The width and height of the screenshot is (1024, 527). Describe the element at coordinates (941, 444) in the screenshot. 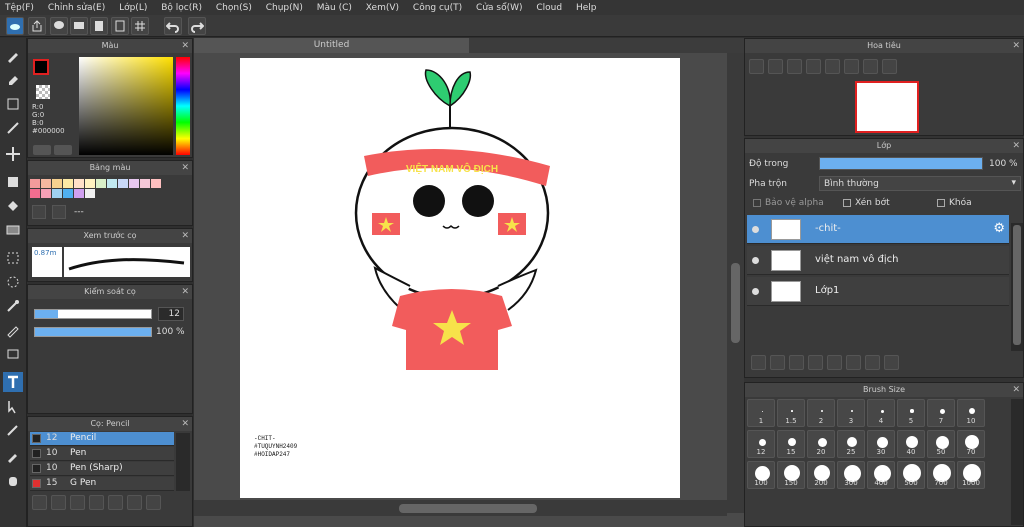

I see `brush-size-preset: 50` at that location.